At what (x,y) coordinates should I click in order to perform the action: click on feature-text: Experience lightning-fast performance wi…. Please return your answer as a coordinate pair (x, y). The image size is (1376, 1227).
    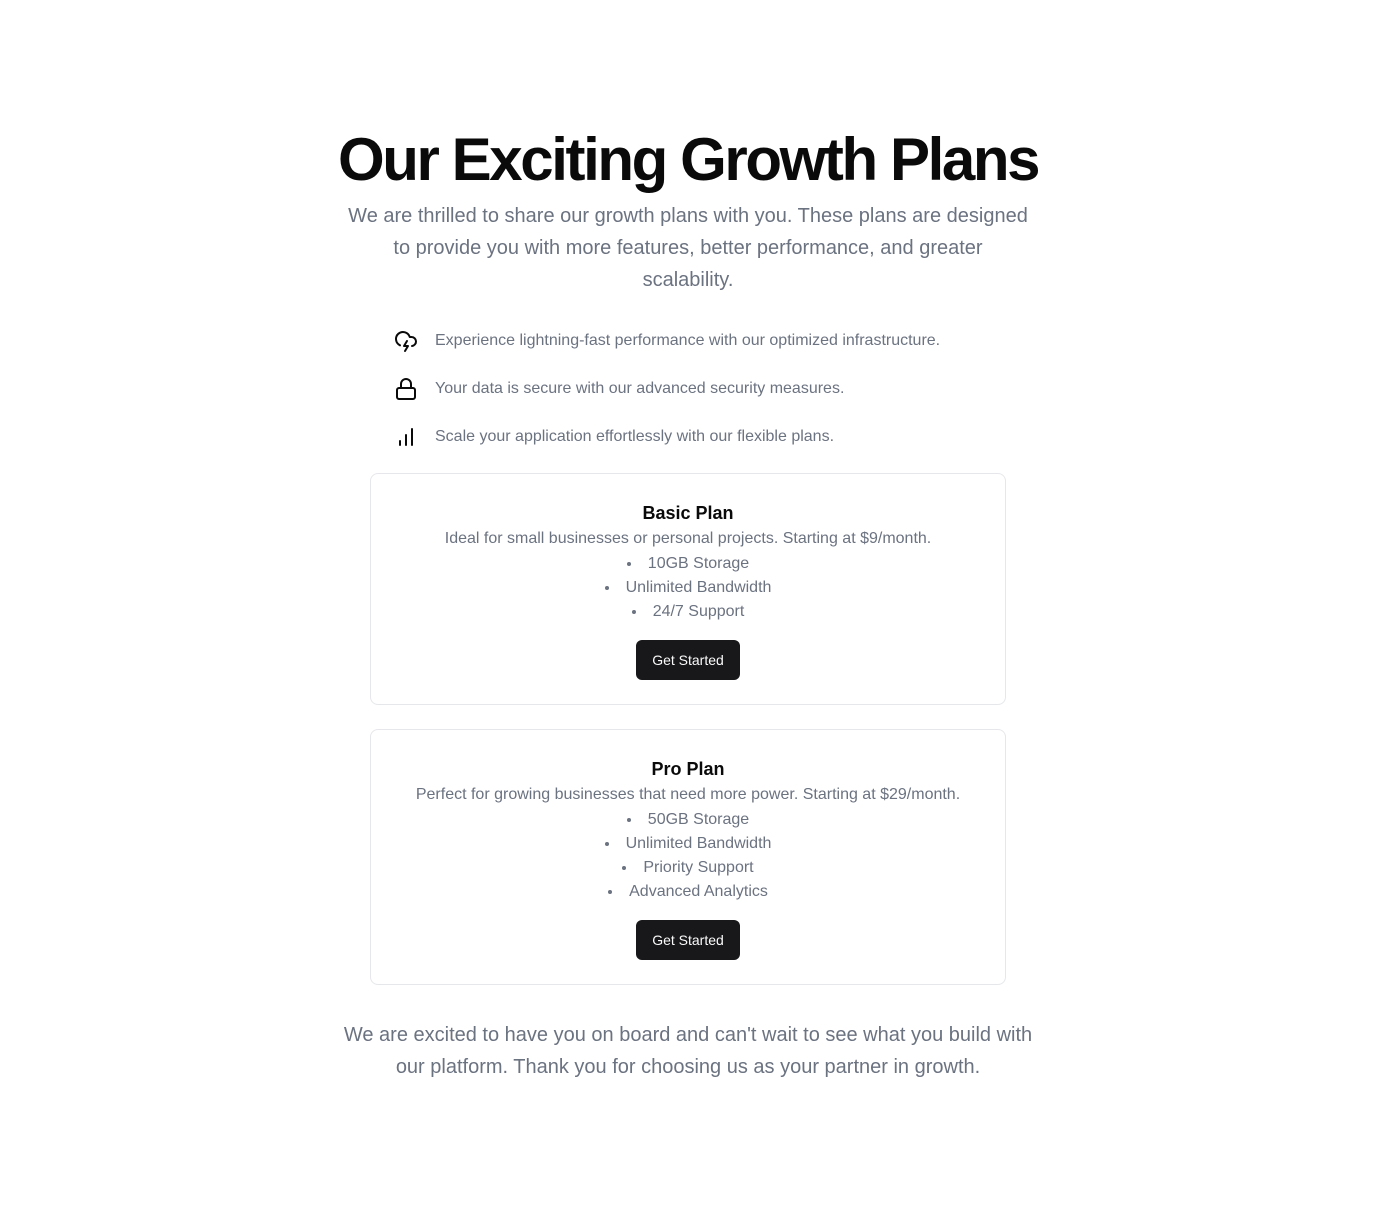
    Looking at the image, I should click on (688, 340).